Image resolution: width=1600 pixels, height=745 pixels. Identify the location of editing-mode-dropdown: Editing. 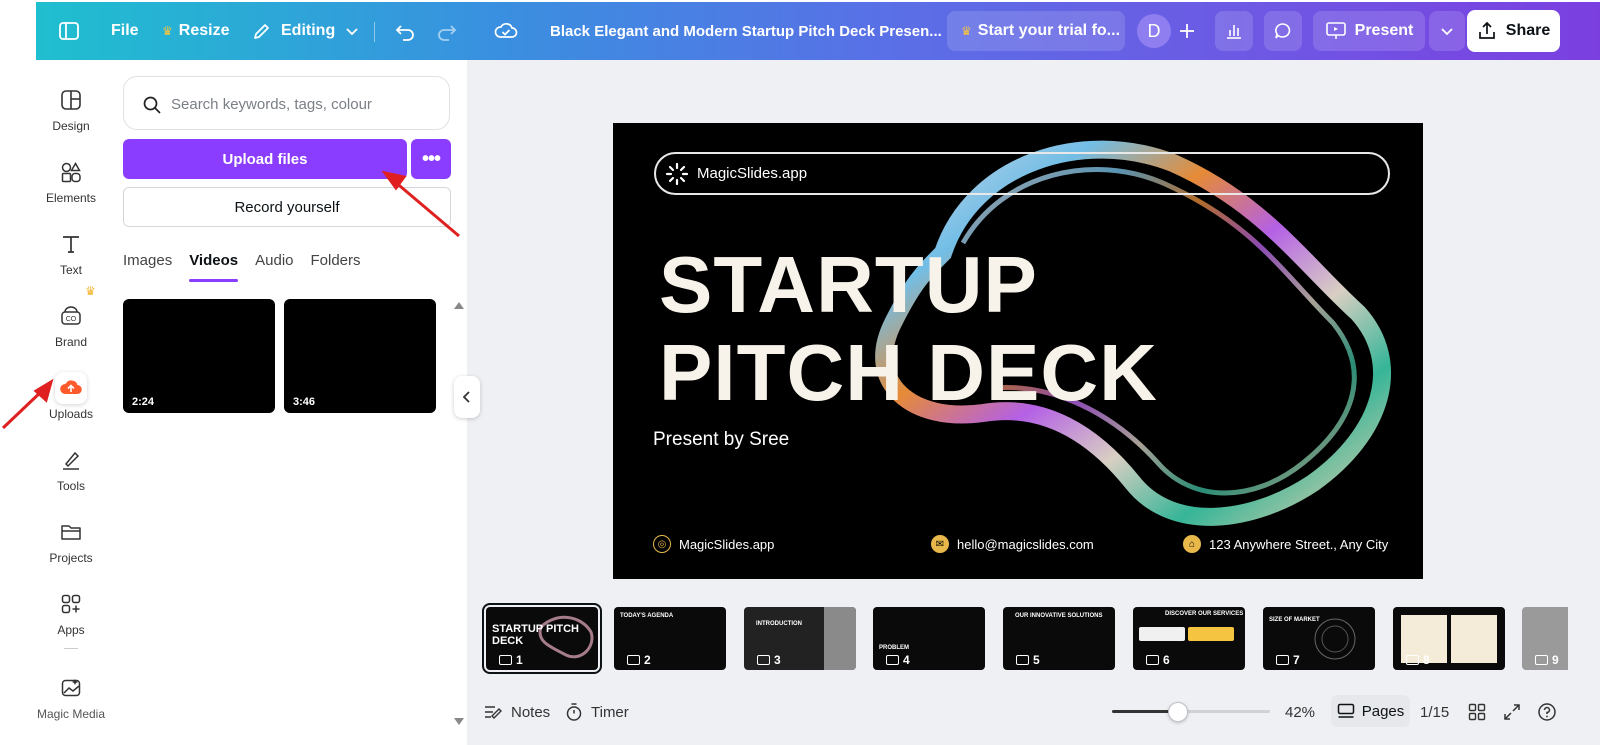
(305, 31).